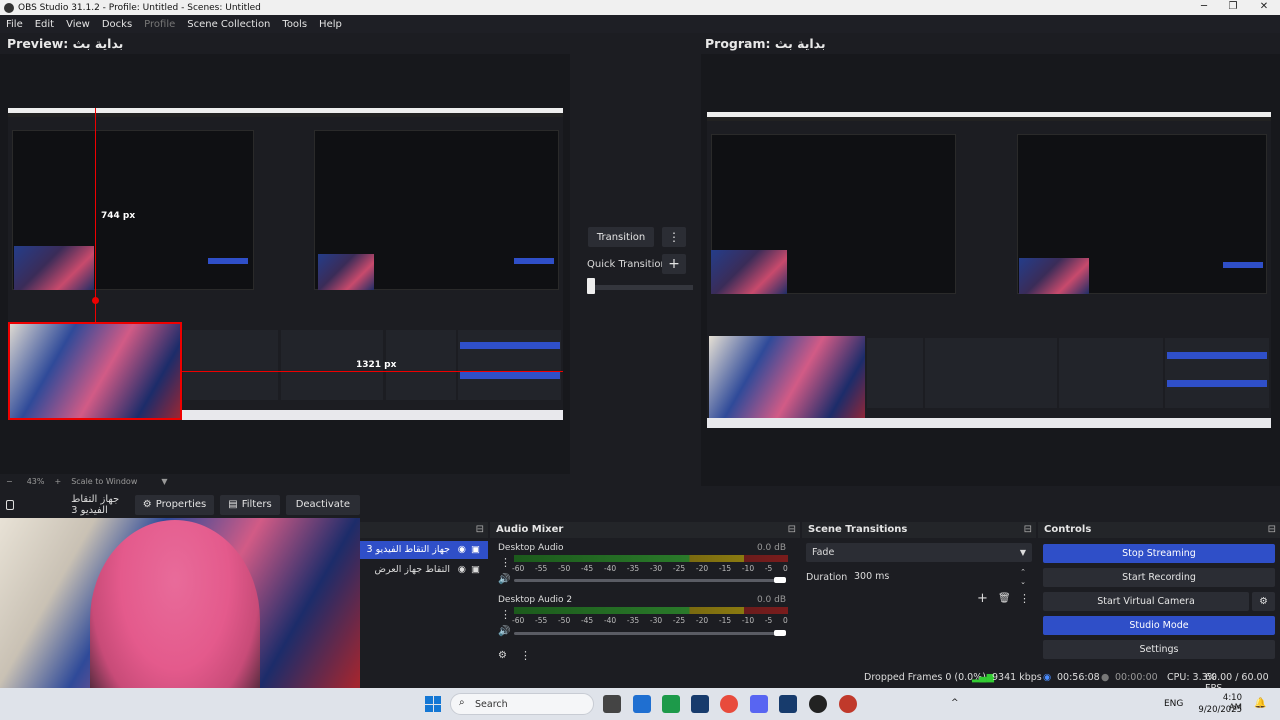 This screenshot has width=1280, height=720. Describe the element at coordinates (424, 550) in the screenshot. I see `scene-item: جهاز التقاط الفيديو 3 ◉ ▣` at that location.